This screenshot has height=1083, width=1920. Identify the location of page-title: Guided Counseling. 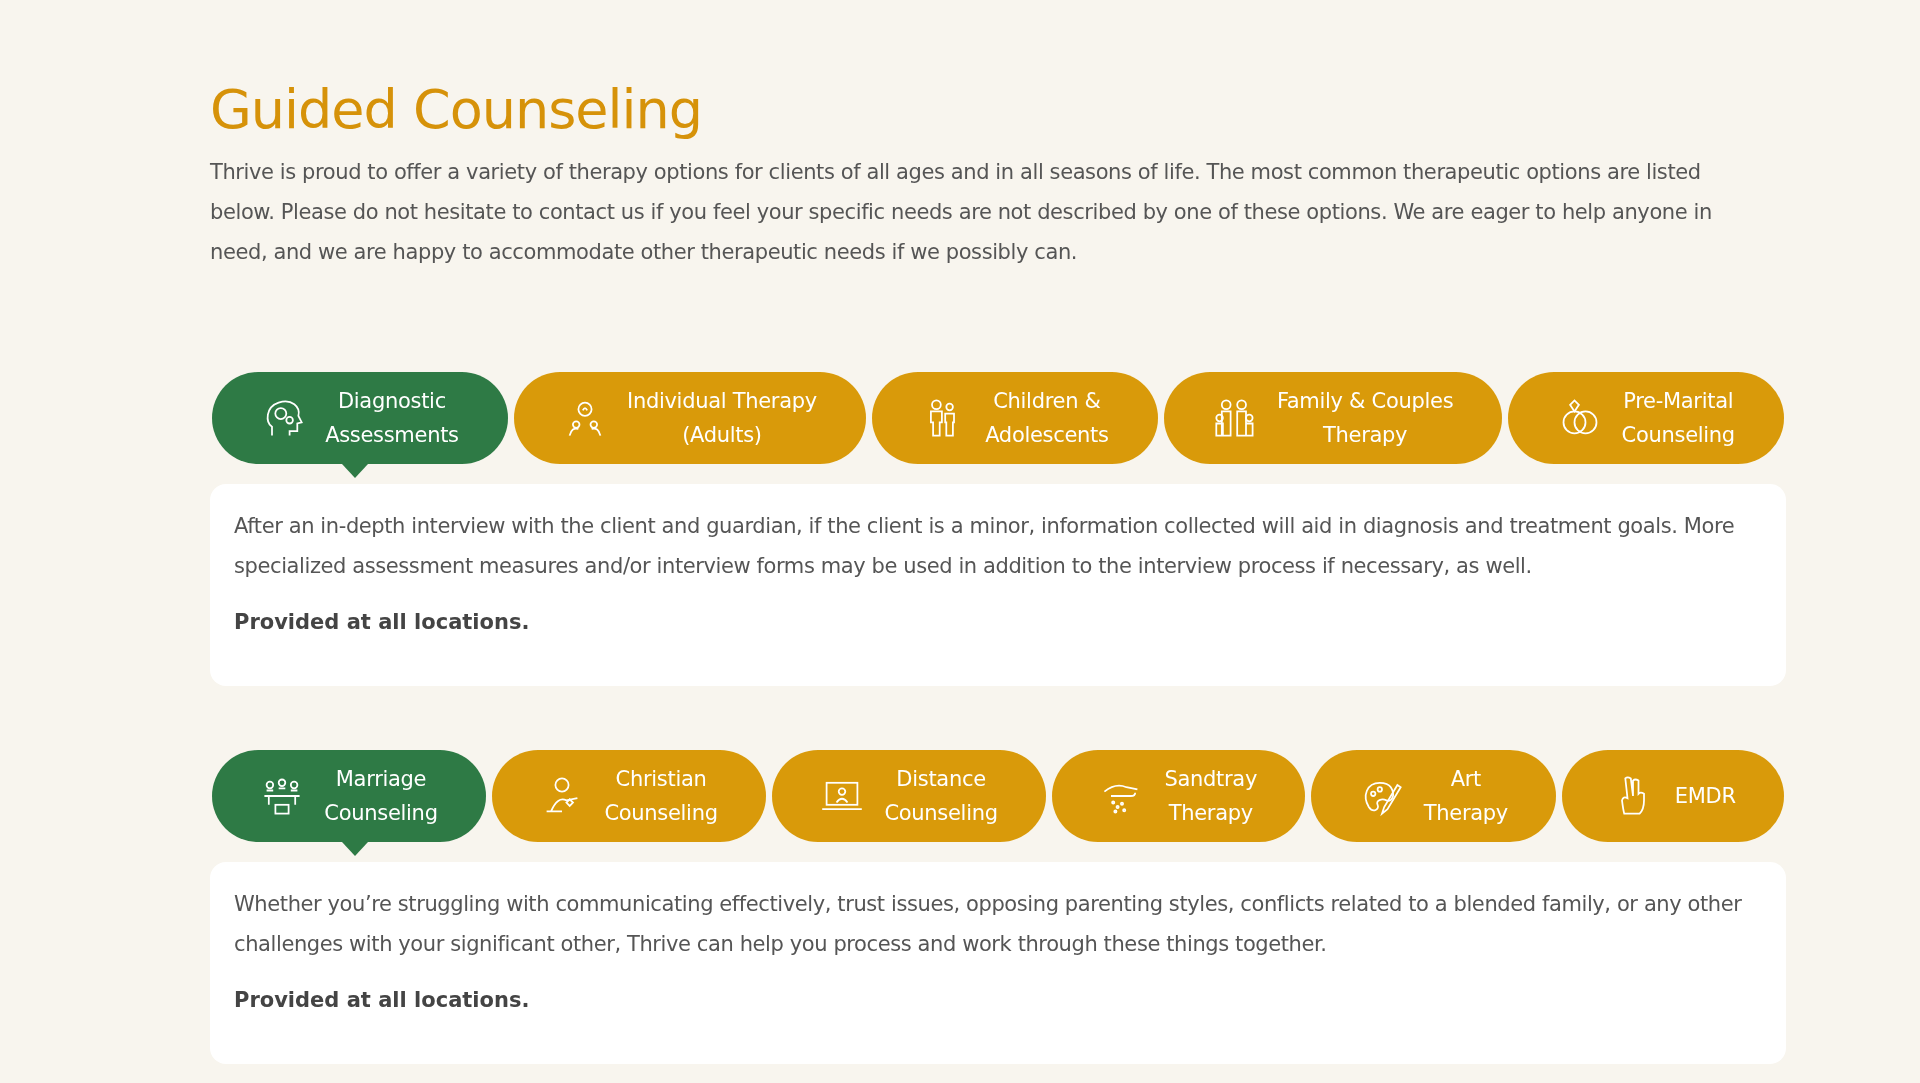
(457, 110).